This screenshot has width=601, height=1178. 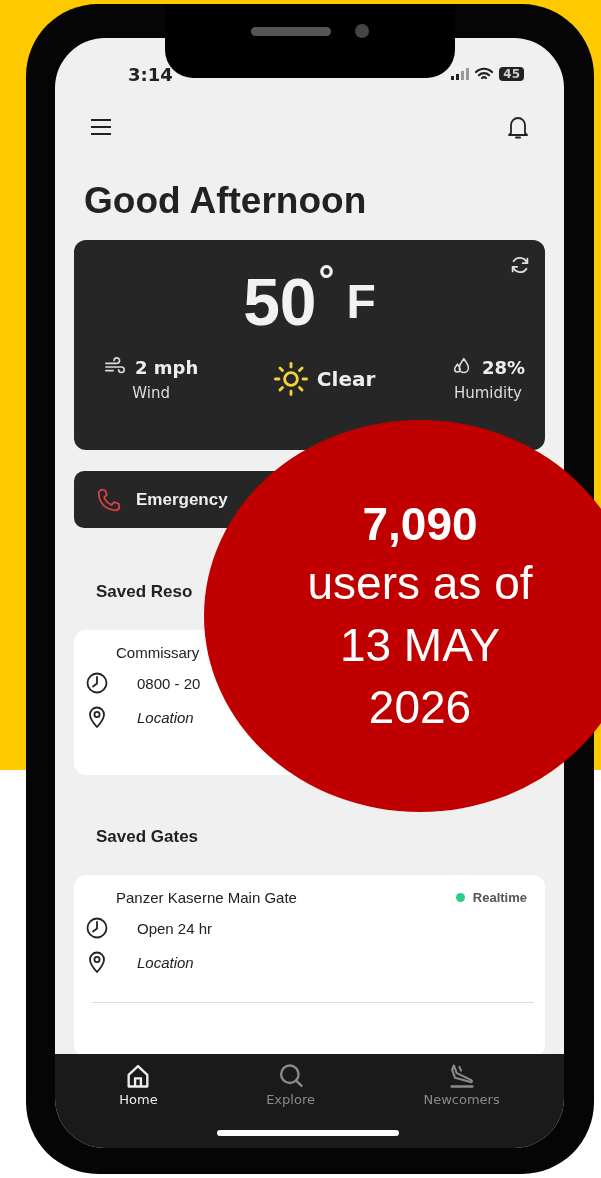 I want to click on weather-condition: Clear, so click(x=346, y=379).